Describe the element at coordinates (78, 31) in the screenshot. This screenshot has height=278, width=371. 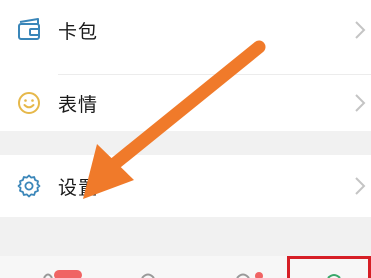
I see `menu-item-label: 卡包` at that location.